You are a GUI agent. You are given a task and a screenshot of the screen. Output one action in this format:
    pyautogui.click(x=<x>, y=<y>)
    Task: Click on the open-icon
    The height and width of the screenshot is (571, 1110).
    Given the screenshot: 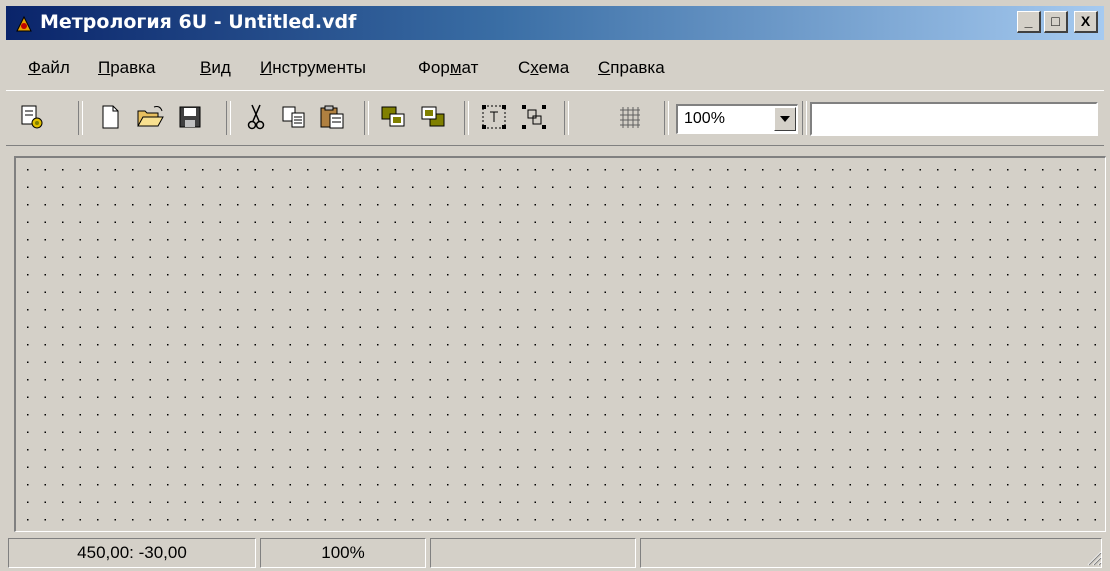 What is the action you would take?
    pyautogui.click(x=150, y=117)
    